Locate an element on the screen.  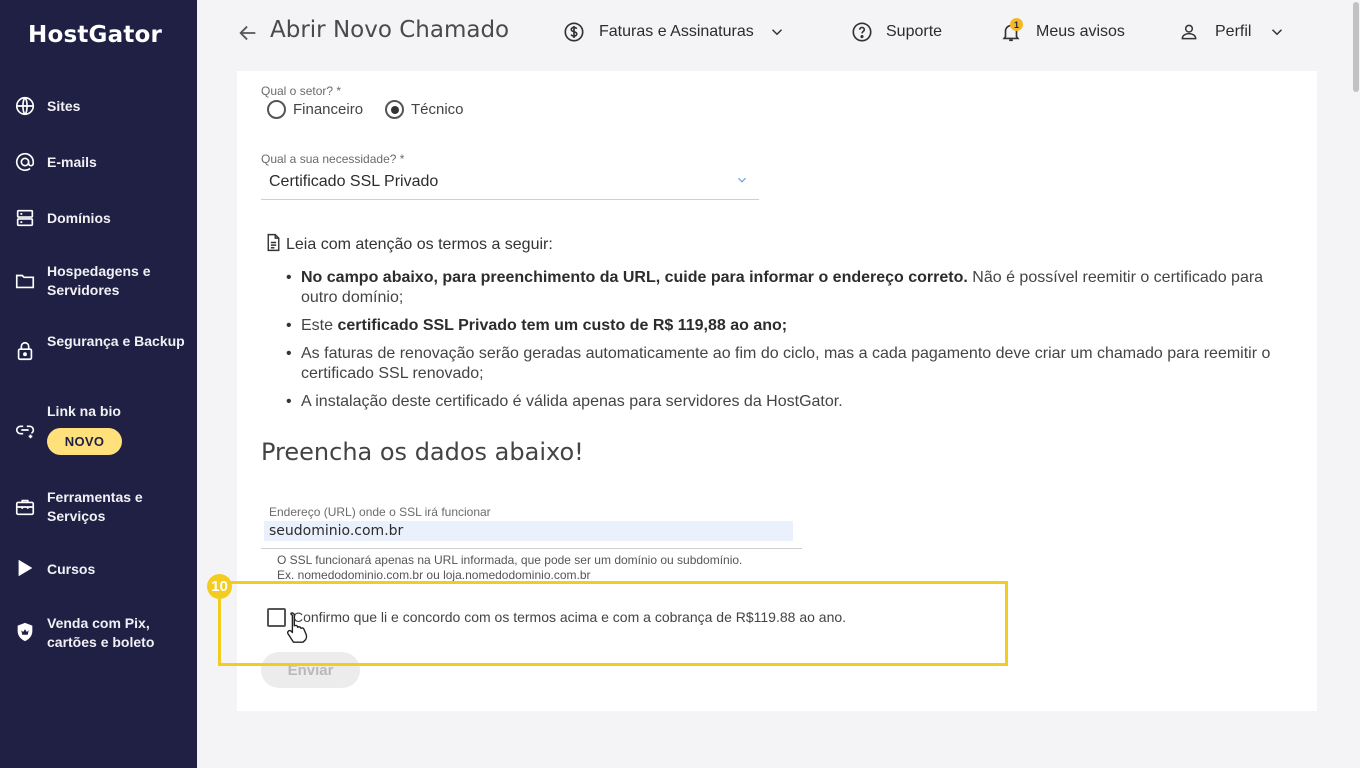
sidebar-item-venda: Venda com Pix, cartões e boleto is located at coordinates (98, 633).